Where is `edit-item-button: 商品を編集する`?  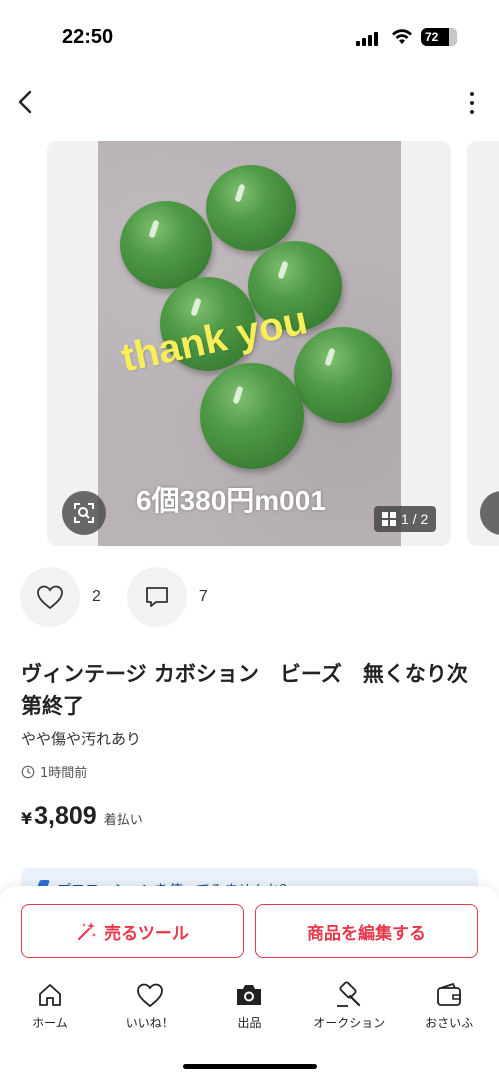
edit-item-button: 商品を編集する is located at coordinates (366, 931).